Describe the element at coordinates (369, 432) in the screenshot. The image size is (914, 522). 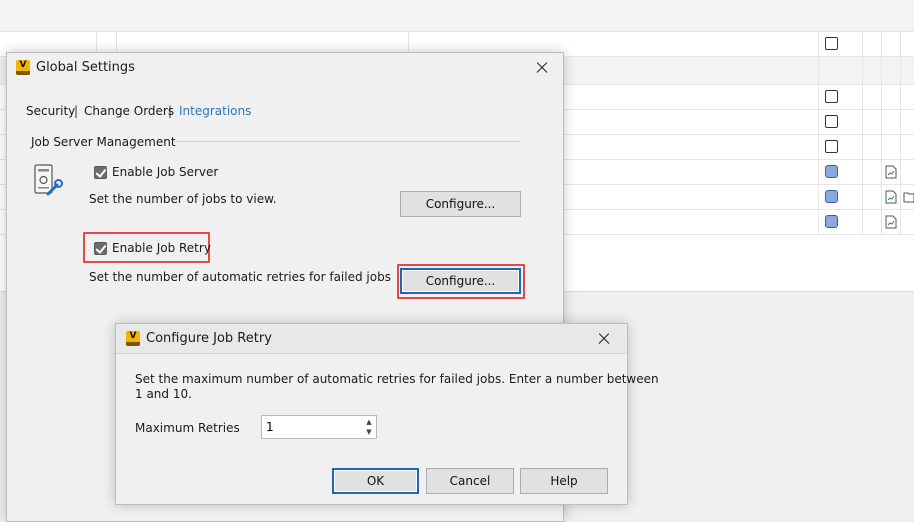
I see `spin-down-icon: ▼` at that location.